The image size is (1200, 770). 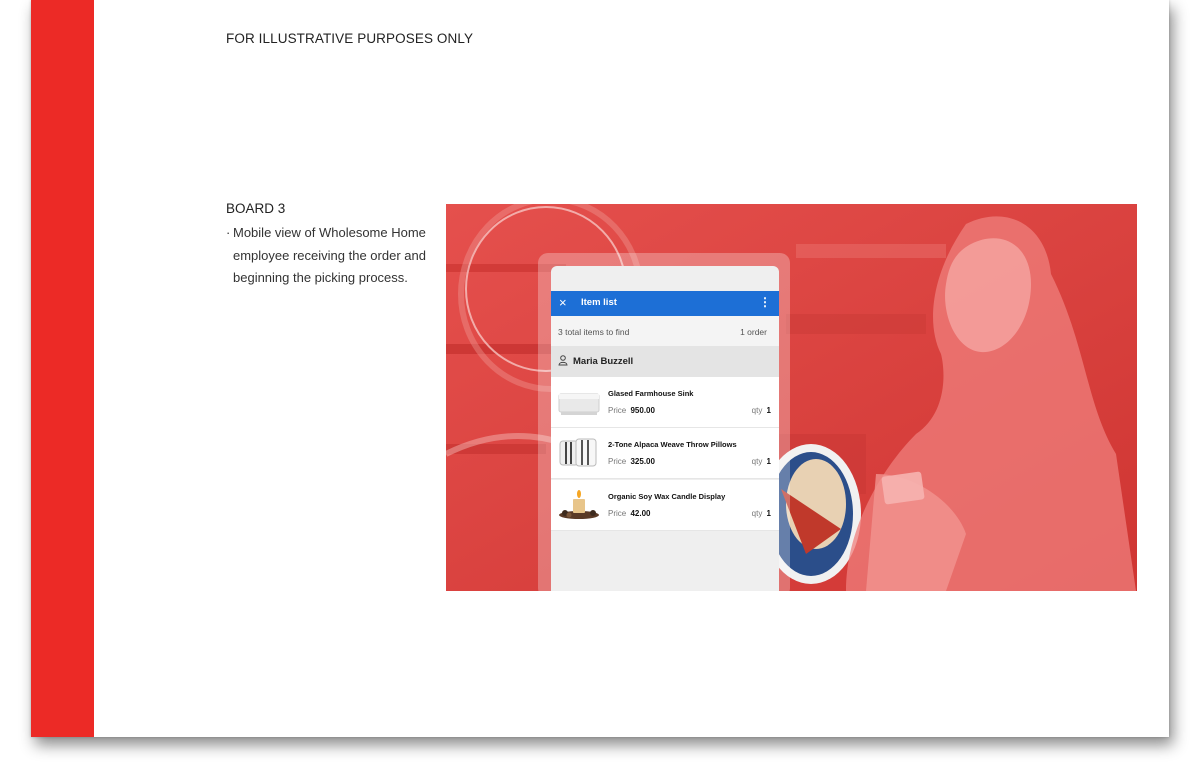 I want to click on close-icon: ×, so click(x=563, y=302).